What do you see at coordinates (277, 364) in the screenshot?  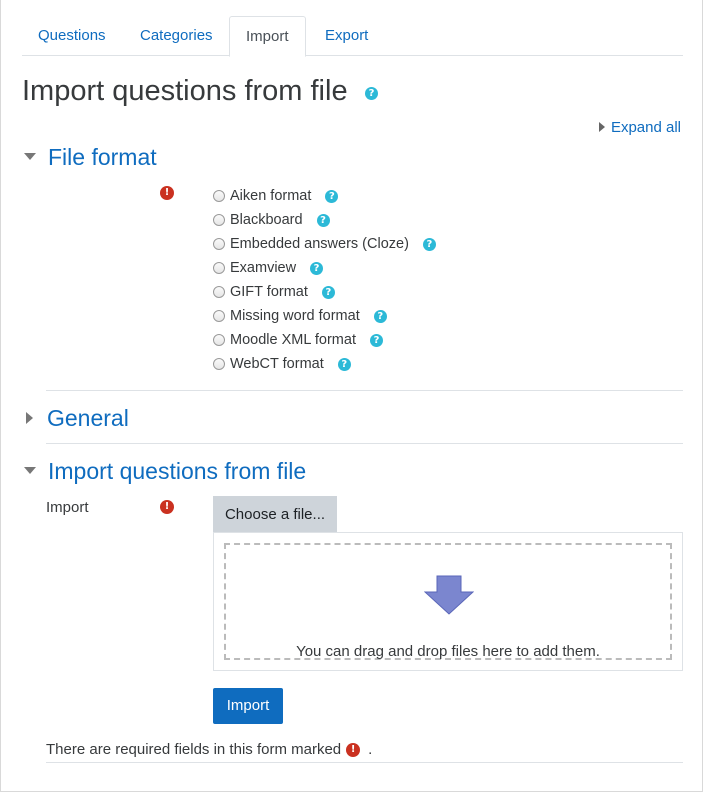 I see `radio-label: WebCT format` at bounding box center [277, 364].